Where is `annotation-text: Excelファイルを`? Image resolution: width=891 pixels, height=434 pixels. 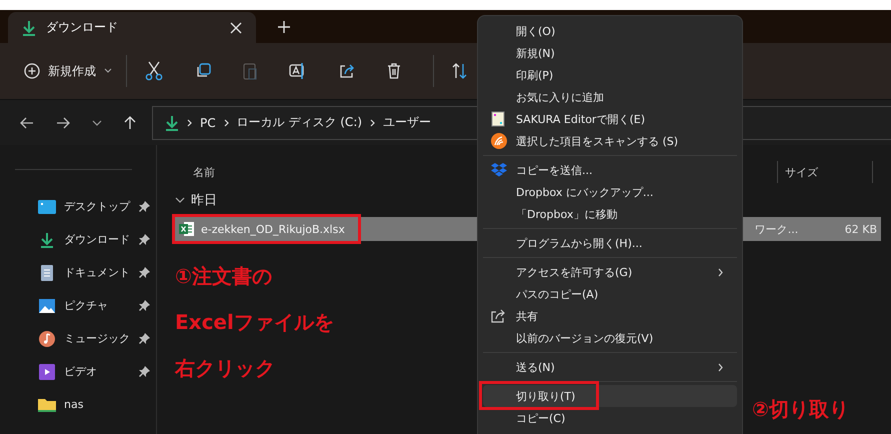
annotation-text: Excelファイルを is located at coordinates (254, 322).